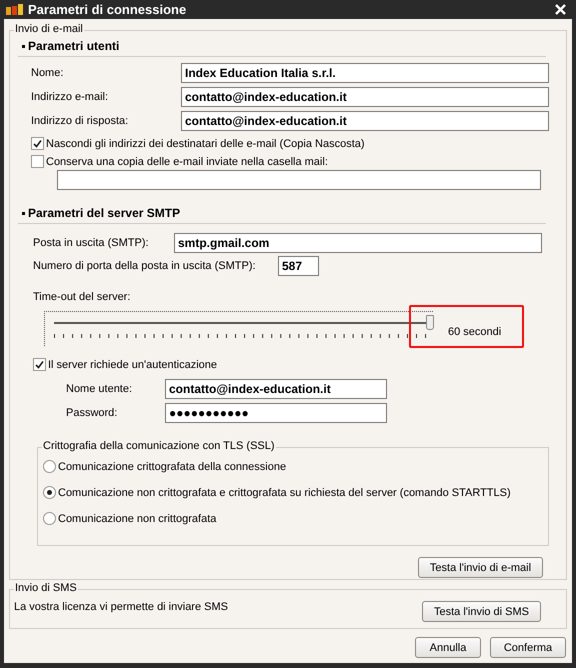 This screenshot has height=668, width=576. Describe the element at coordinates (430, 322) in the screenshot. I see `slider-thumb` at that location.